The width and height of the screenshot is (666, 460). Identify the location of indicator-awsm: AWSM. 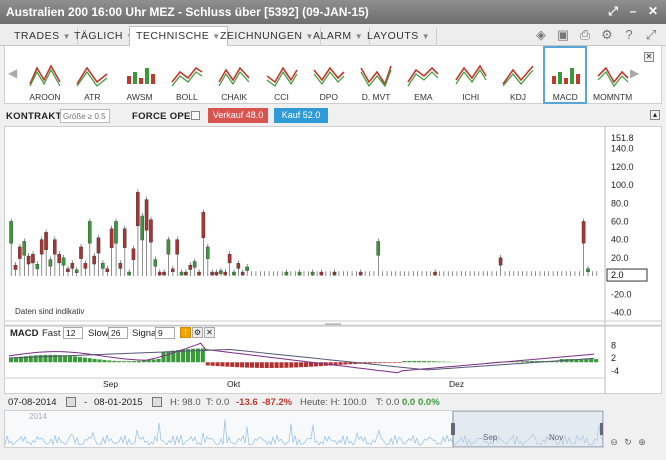
(140, 75).